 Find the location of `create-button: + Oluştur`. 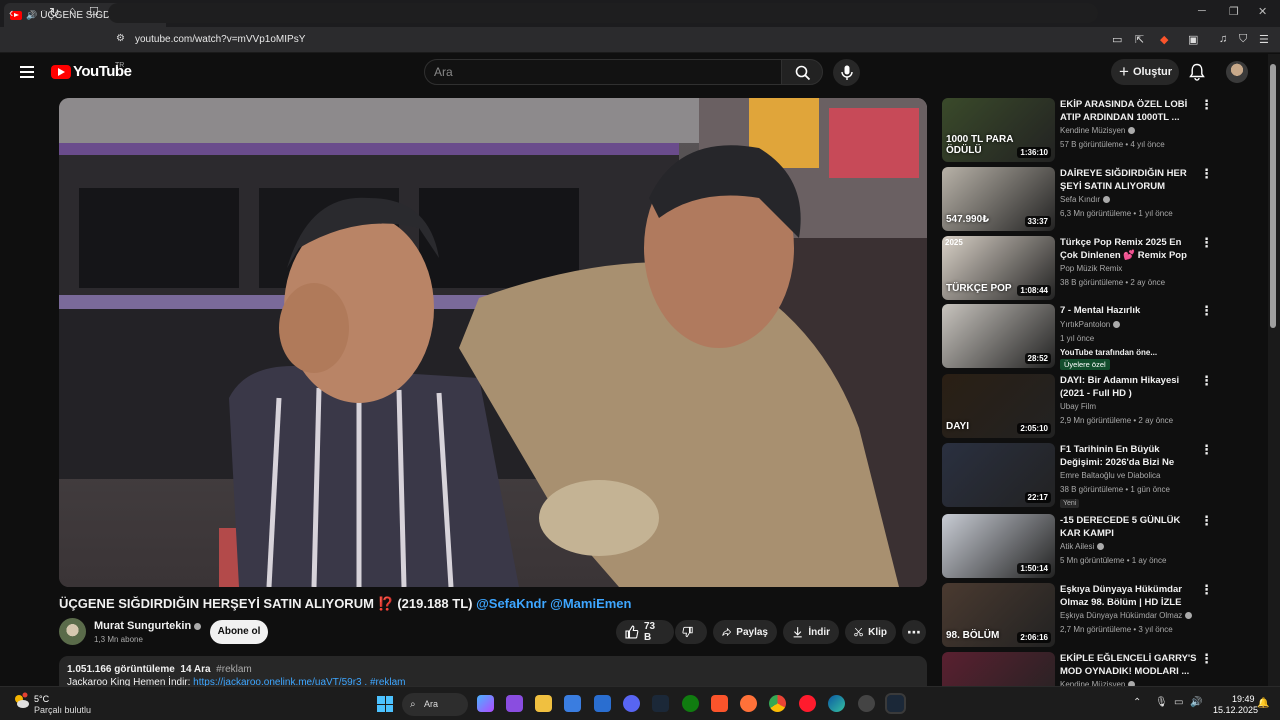

create-button: + Oluştur is located at coordinates (1145, 72).